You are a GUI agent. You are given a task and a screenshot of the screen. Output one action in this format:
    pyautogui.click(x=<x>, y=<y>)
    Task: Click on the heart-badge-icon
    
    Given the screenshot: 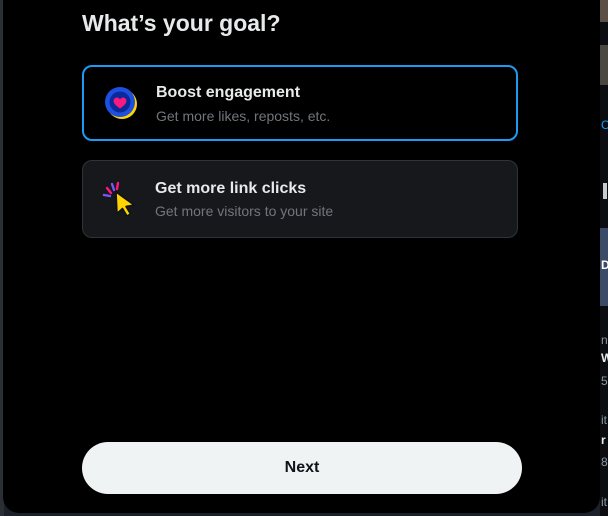 What is the action you would take?
    pyautogui.click(x=121, y=103)
    